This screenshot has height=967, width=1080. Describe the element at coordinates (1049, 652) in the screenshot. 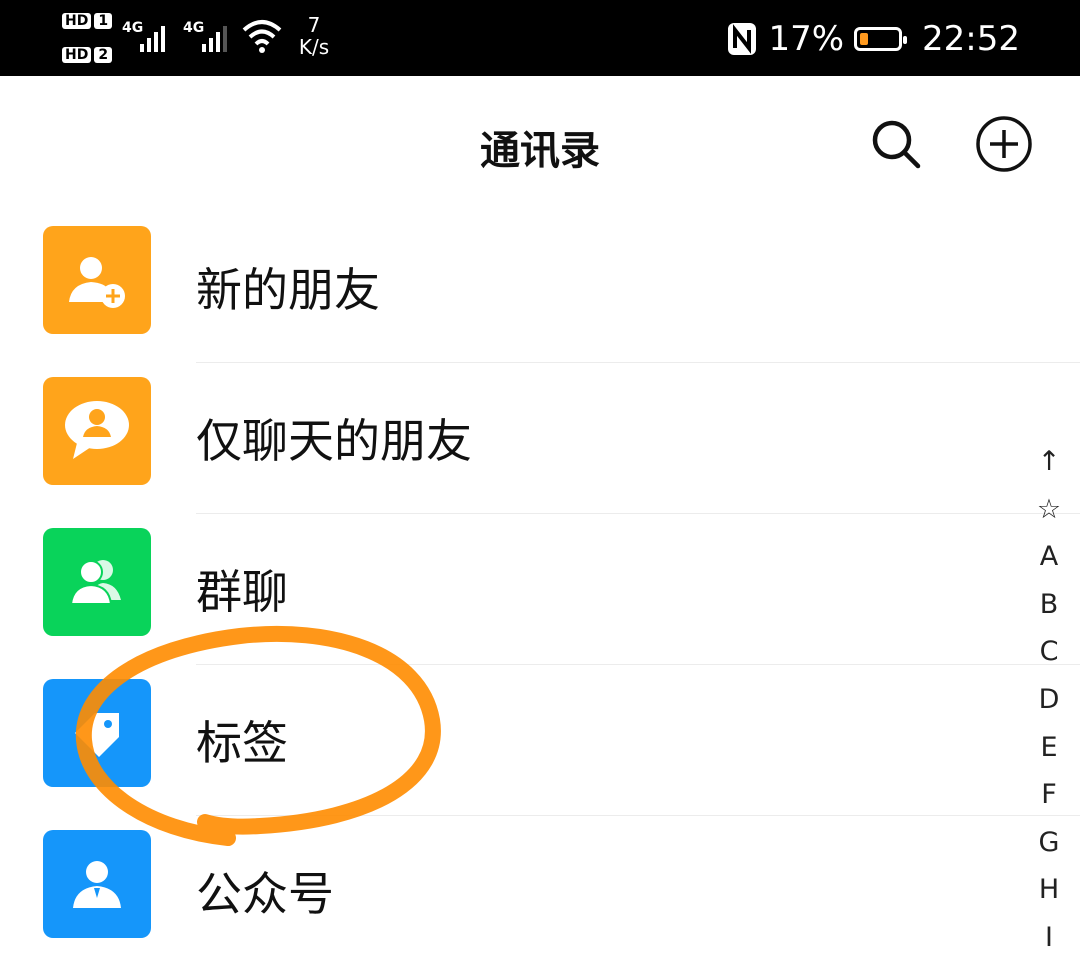

I see `index-letter: C` at that location.